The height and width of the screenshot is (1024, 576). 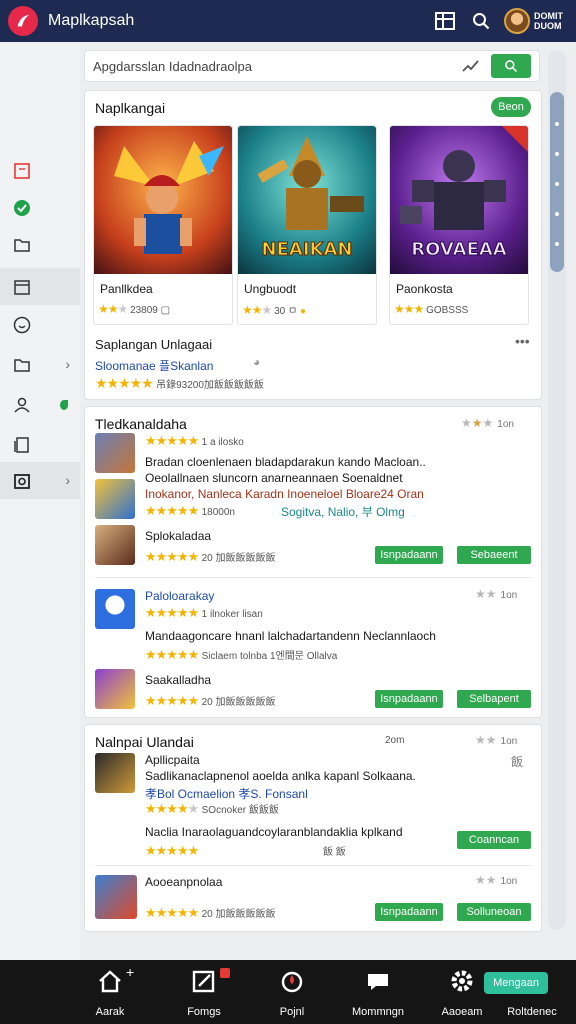 What do you see at coordinates (424, 289) in the screenshot?
I see `game-name: Paonkosta` at bounding box center [424, 289].